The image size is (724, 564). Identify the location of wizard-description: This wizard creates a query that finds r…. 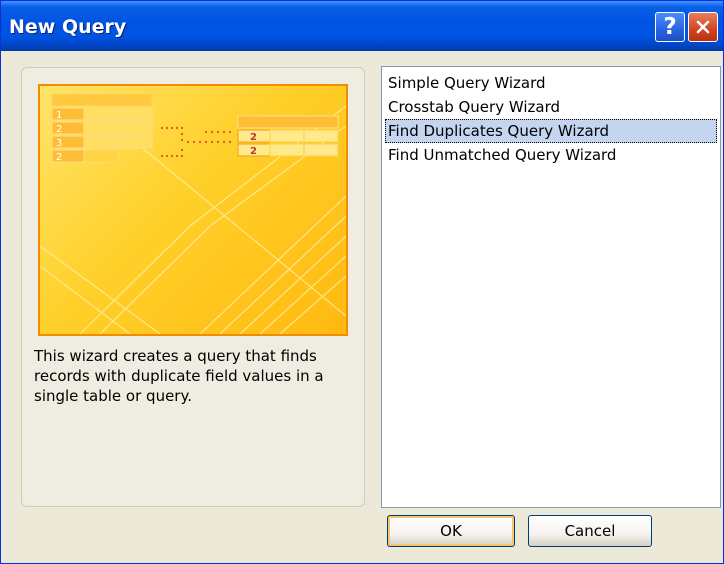
(179, 376).